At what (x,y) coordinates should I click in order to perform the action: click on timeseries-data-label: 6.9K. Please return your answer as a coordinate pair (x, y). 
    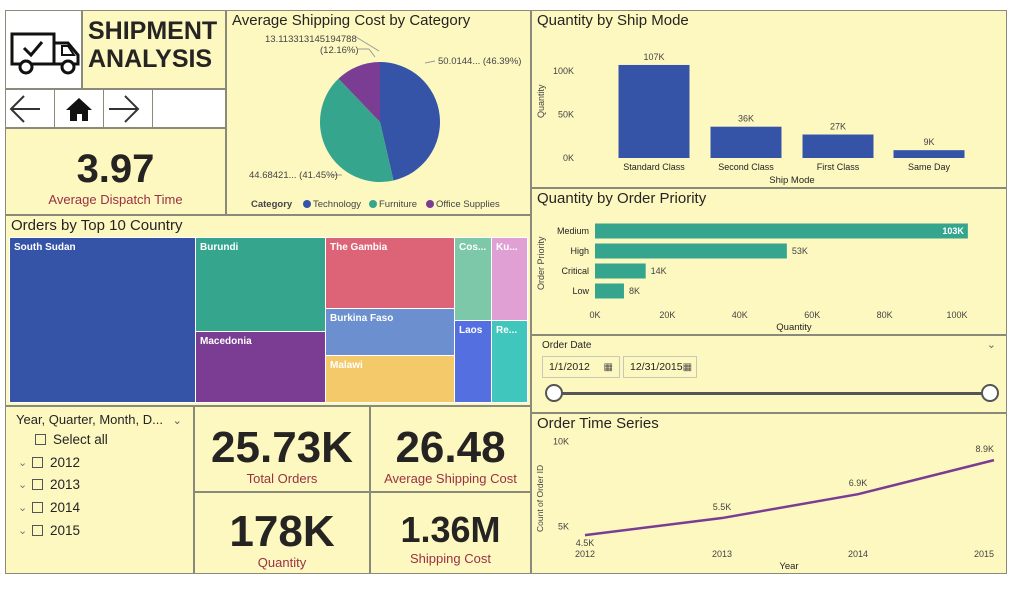
    Looking at the image, I should click on (858, 483).